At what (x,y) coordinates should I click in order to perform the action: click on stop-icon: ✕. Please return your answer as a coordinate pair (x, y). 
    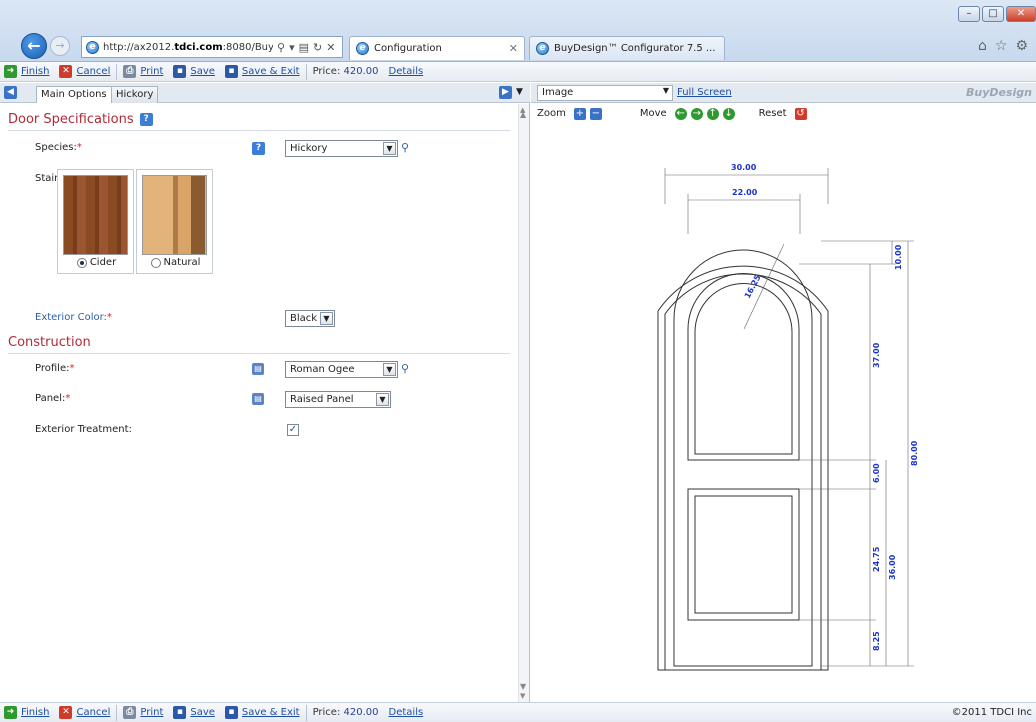
    Looking at the image, I should click on (330, 47).